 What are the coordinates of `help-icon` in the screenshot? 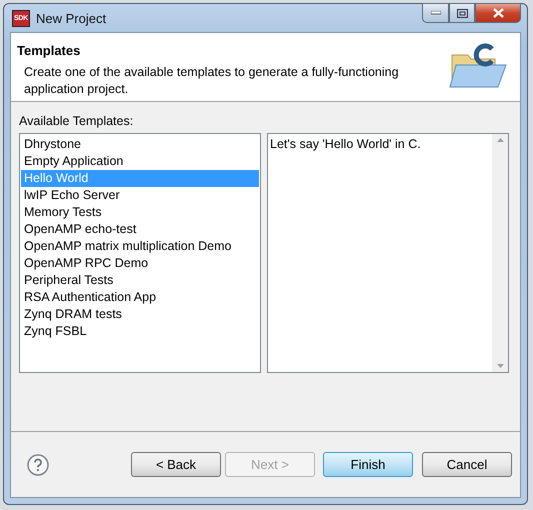 It's located at (38, 465).